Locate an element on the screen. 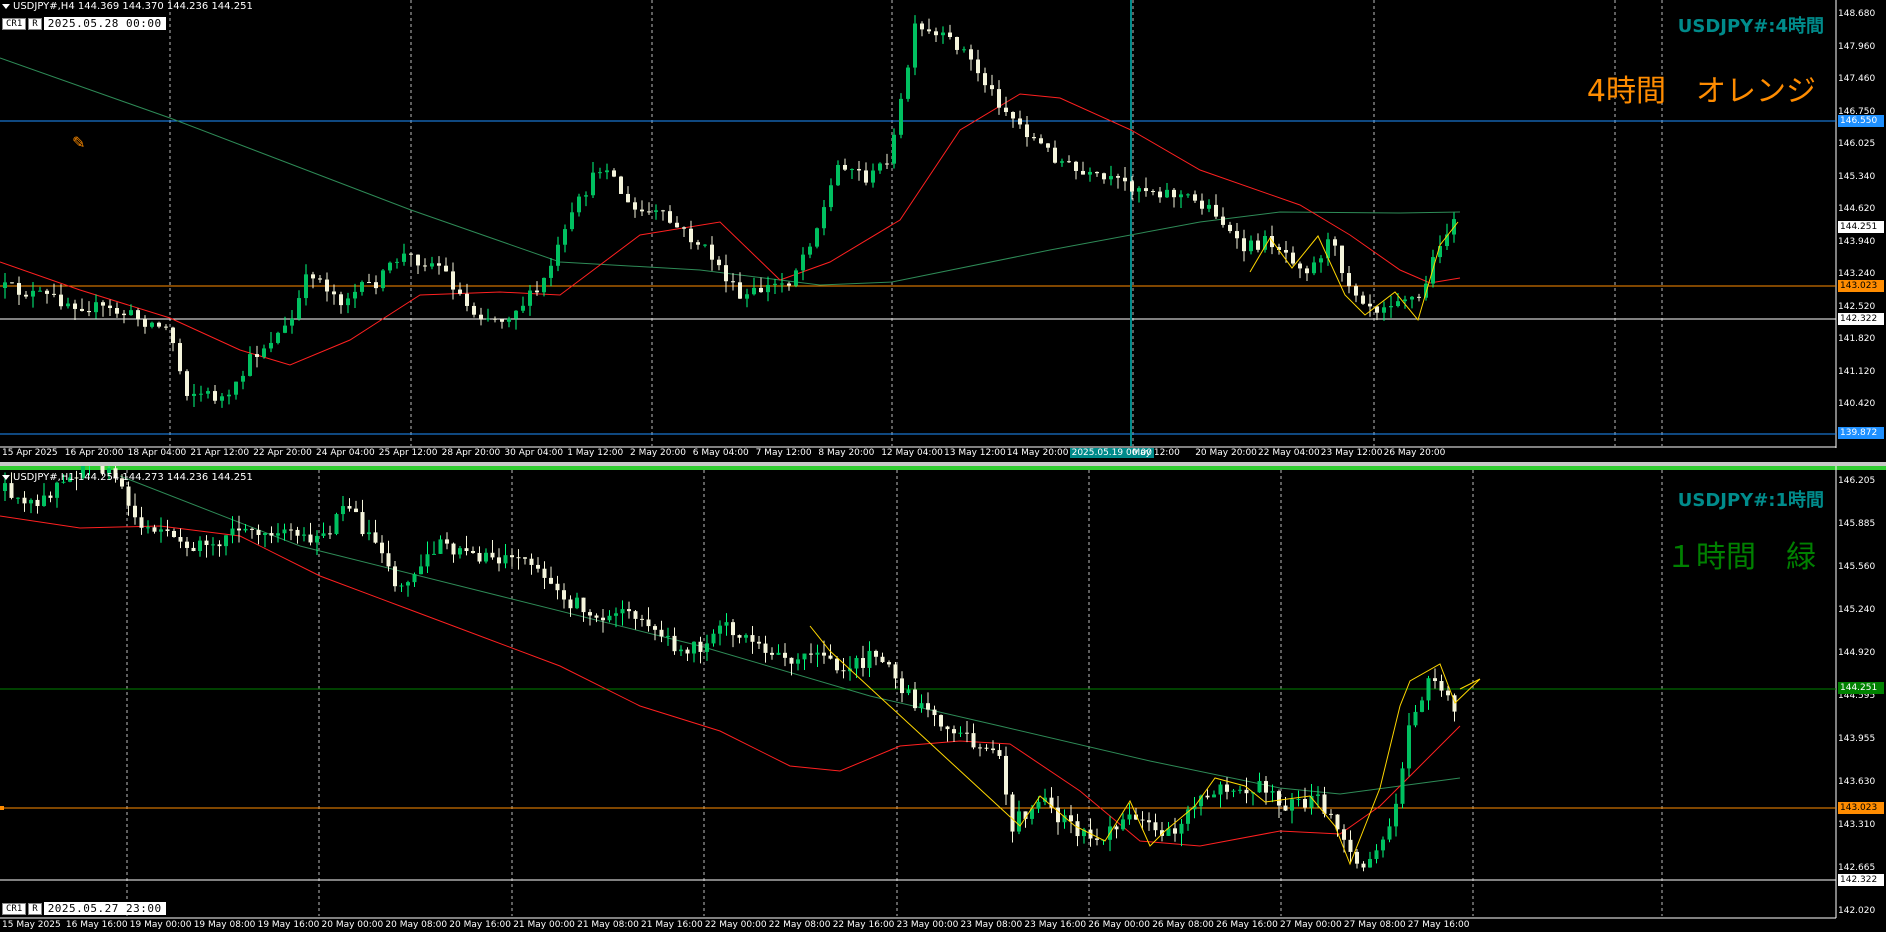  r-label: R is located at coordinates (35, 908).